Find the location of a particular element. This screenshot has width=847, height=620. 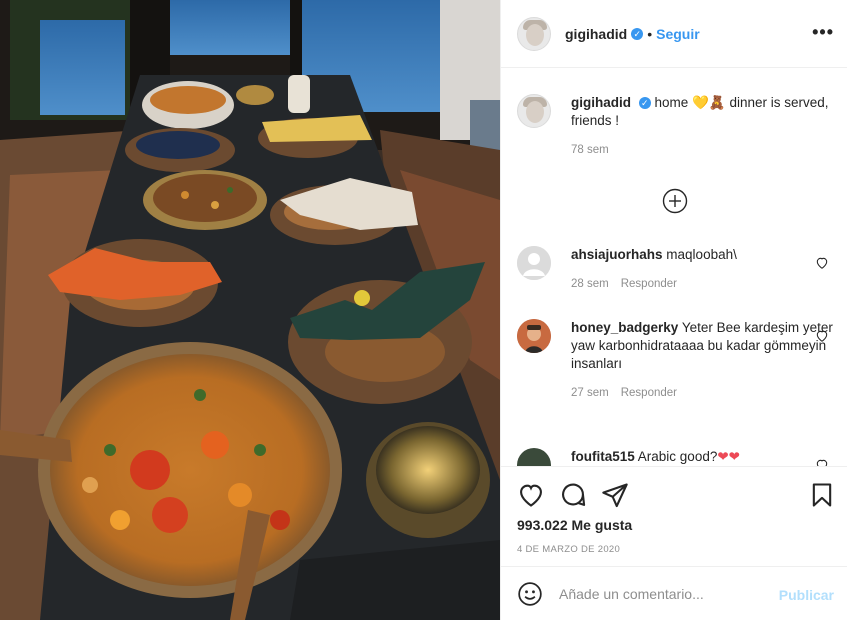

post-header: gigihadid ✓ • Seguir ••• is located at coordinates (674, 34).